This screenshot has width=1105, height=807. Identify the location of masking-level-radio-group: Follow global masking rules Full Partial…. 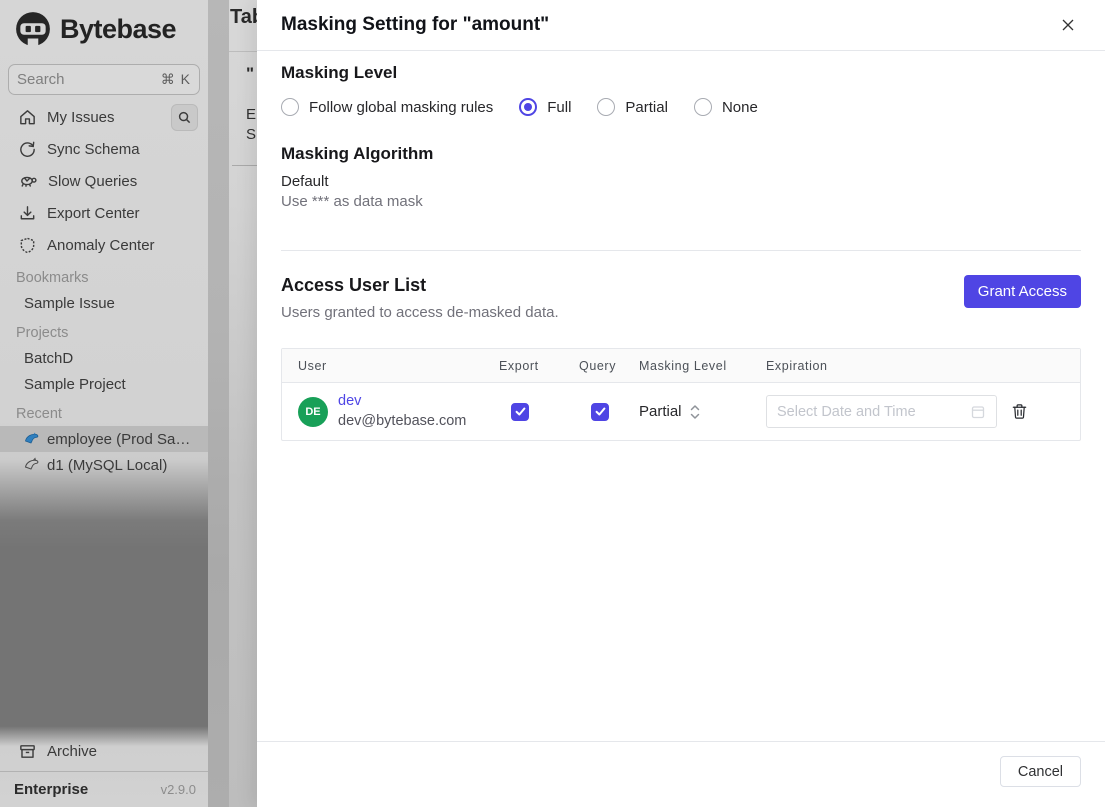
(681, 107).